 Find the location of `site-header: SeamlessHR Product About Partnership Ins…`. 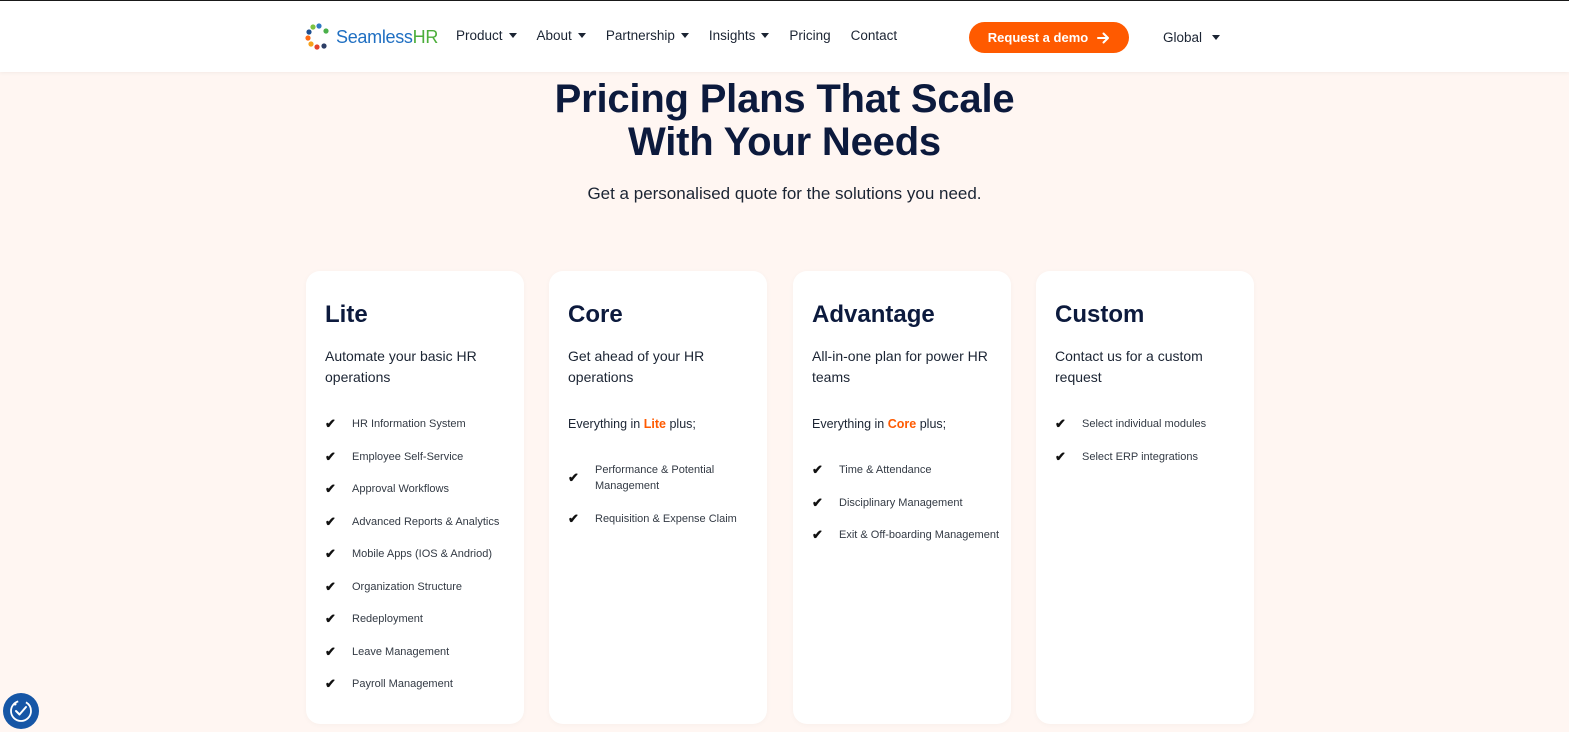

site-header: SeamlessHR Product About Partnership Ins… is located at coordinates (784, 36).